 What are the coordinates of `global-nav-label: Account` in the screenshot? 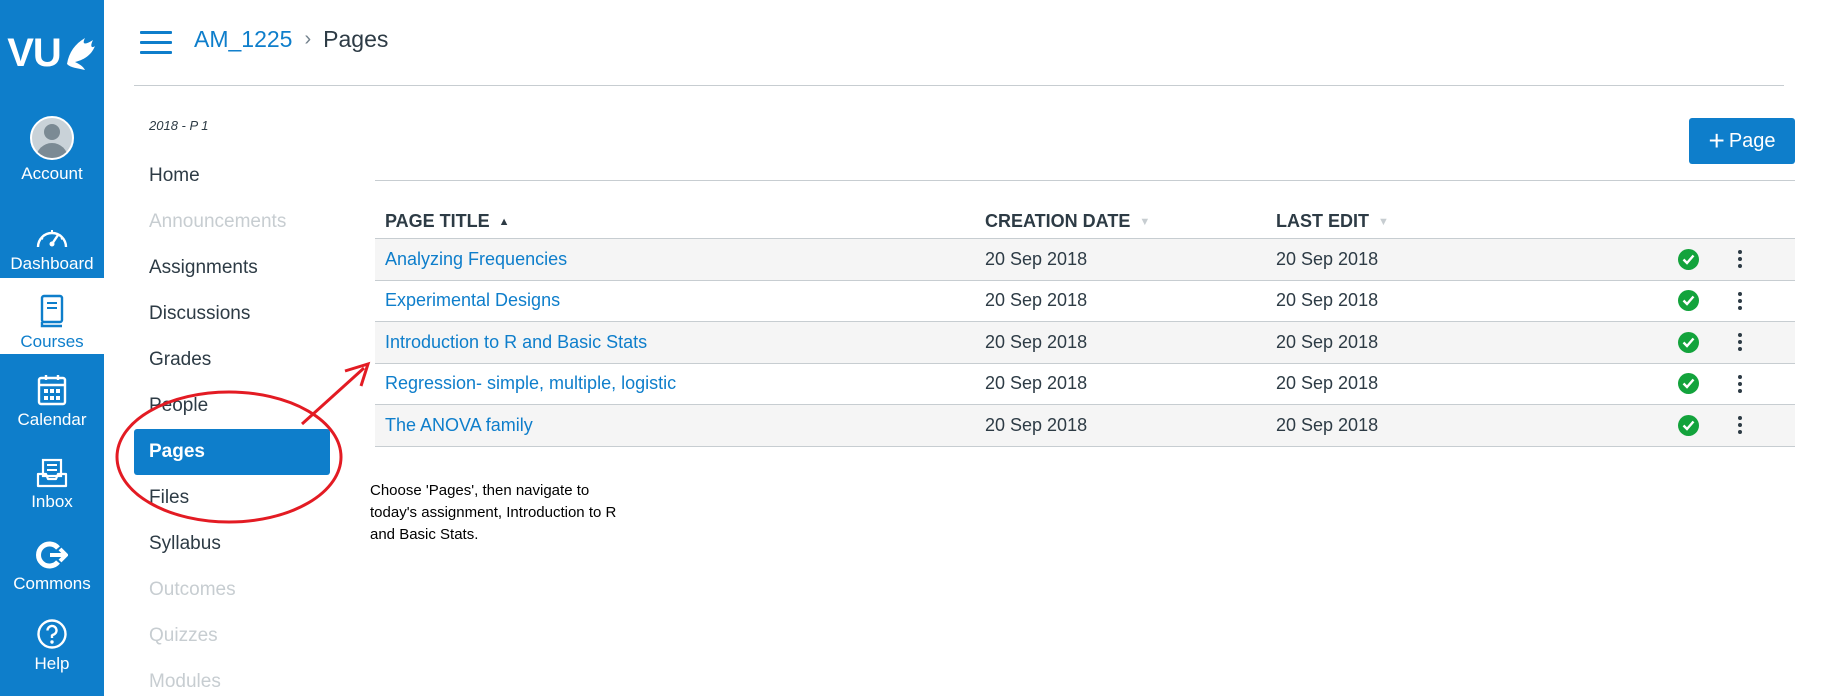 It's located at (52, 173).